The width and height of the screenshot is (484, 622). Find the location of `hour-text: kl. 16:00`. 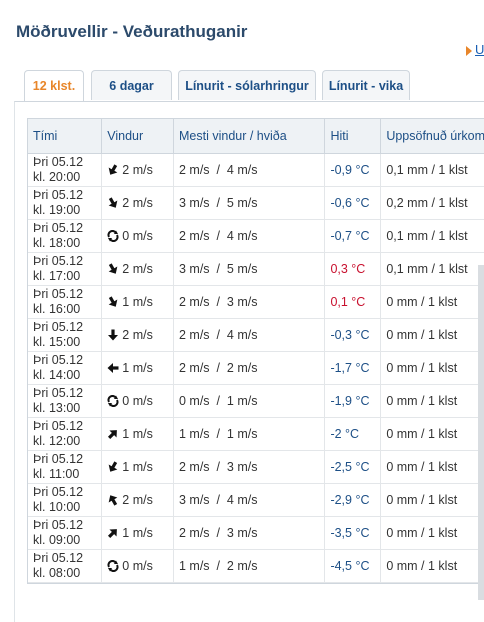

hour-text: kl. 16:00 is located at coordinates (57, 309).